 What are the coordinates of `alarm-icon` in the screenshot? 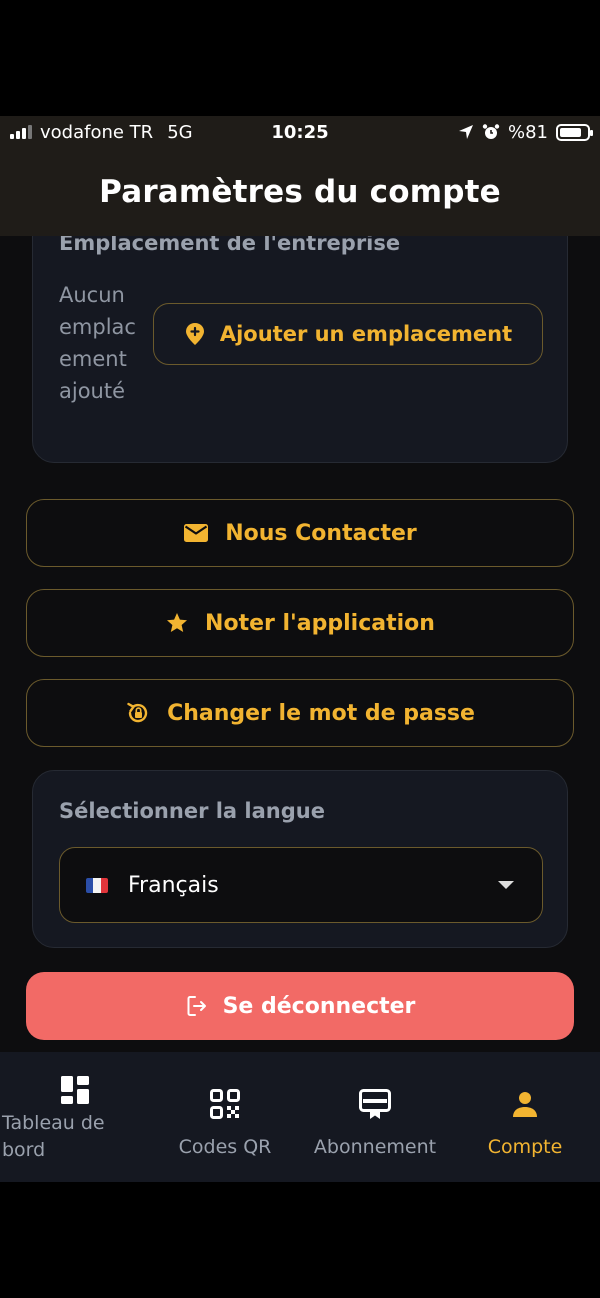 It's located at (491, 131).